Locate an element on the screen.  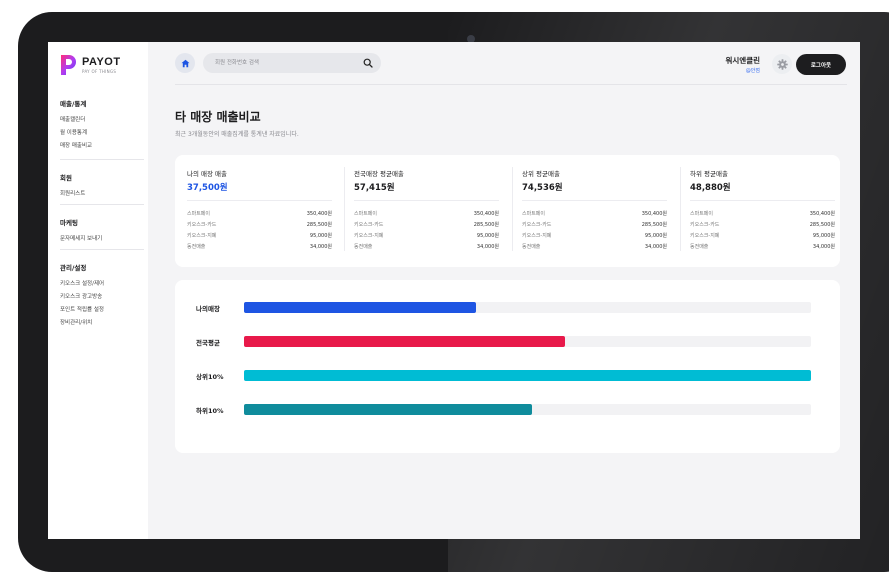
sidebar-item-sales-calendar: 매출캘린더 is located at coordinates (102, 119).